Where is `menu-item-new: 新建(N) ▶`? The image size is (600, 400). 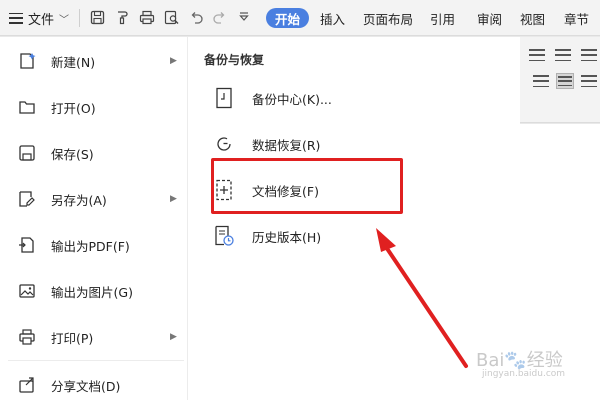
menu-item-new: 新建(N) ▶ is located at coordinates (94, 61).